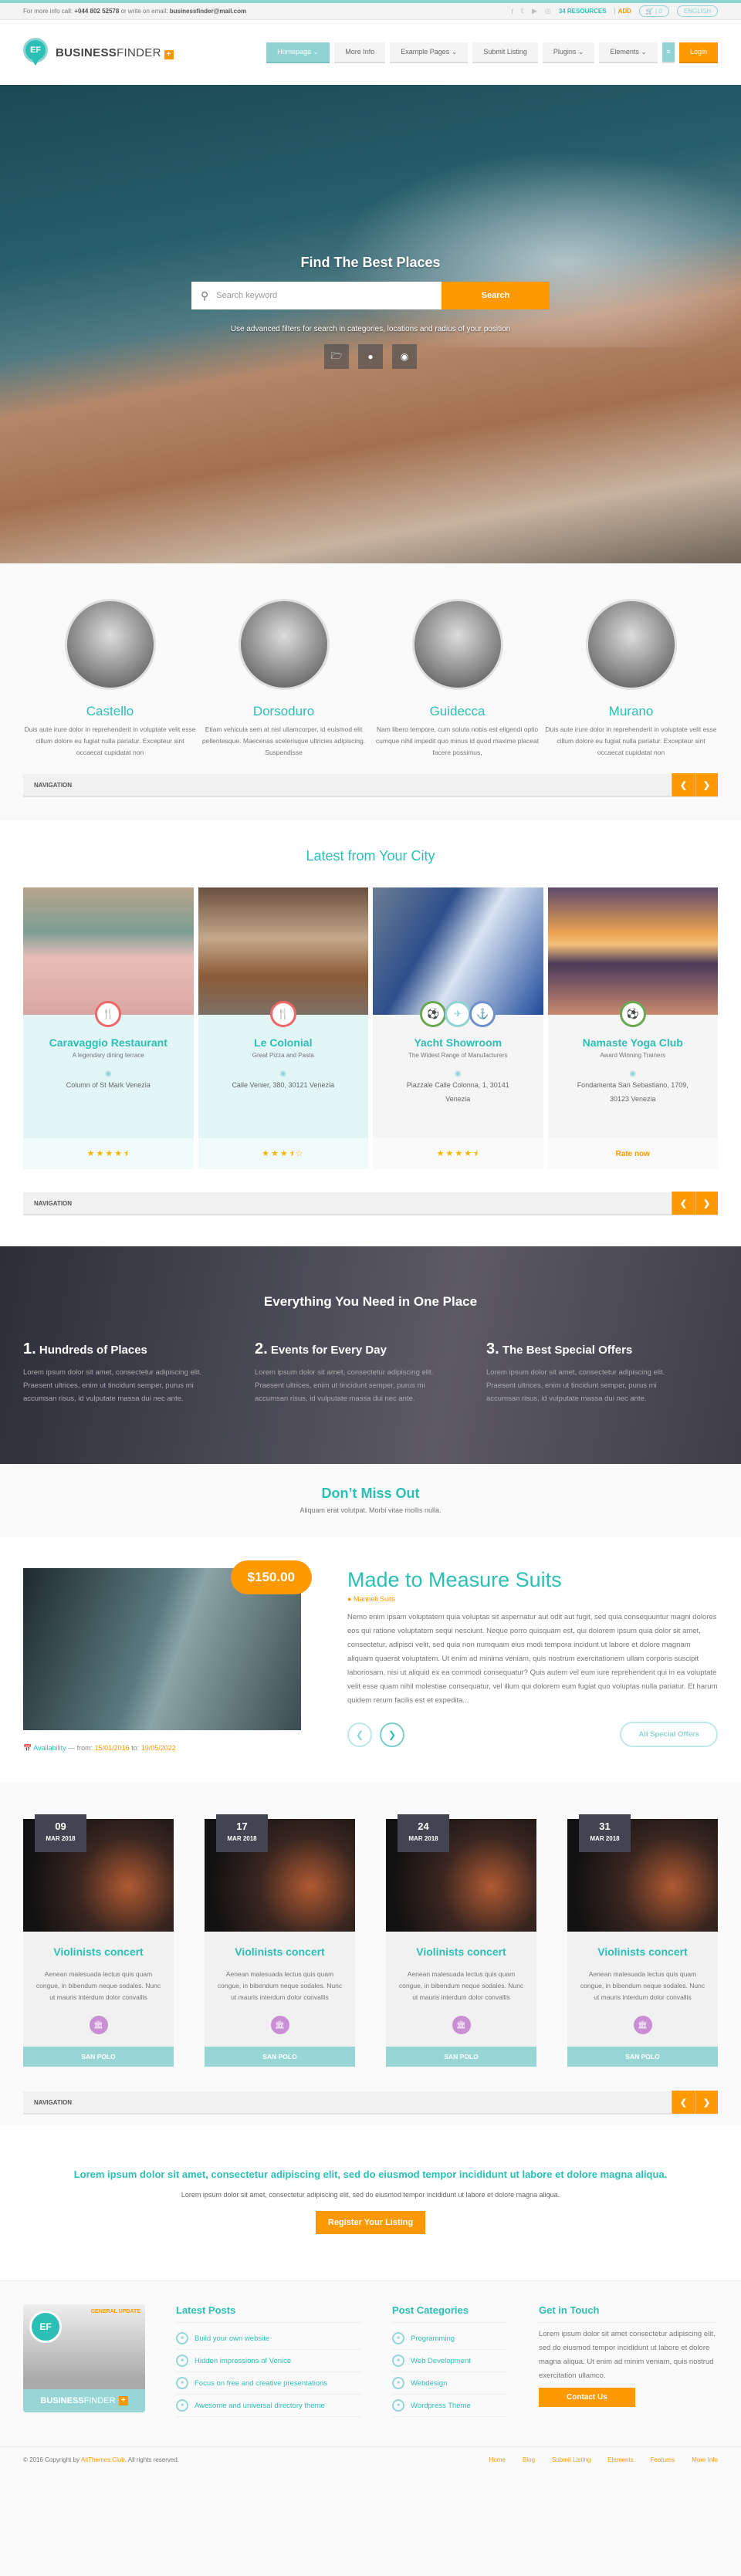 The width and height of the screenshot is (741, 2576). I want to click on search-input: ⚲ Search keyword, so click(316, 295).